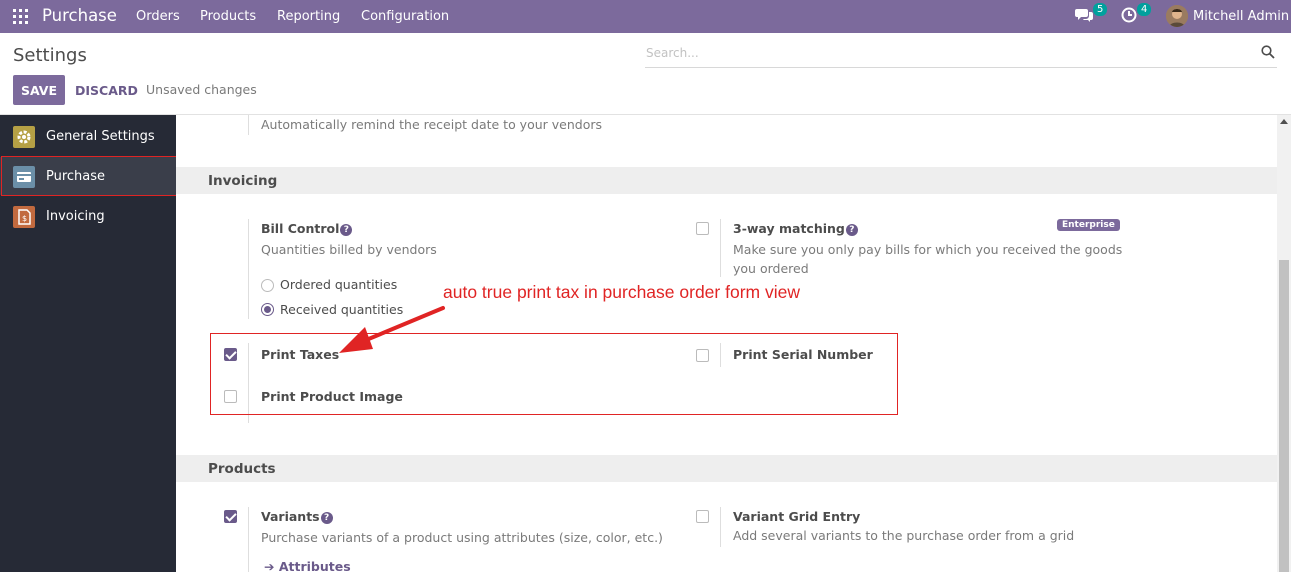 The image size is (1291, 572). I want to click on scroll-thumb, so click(1284, 416).